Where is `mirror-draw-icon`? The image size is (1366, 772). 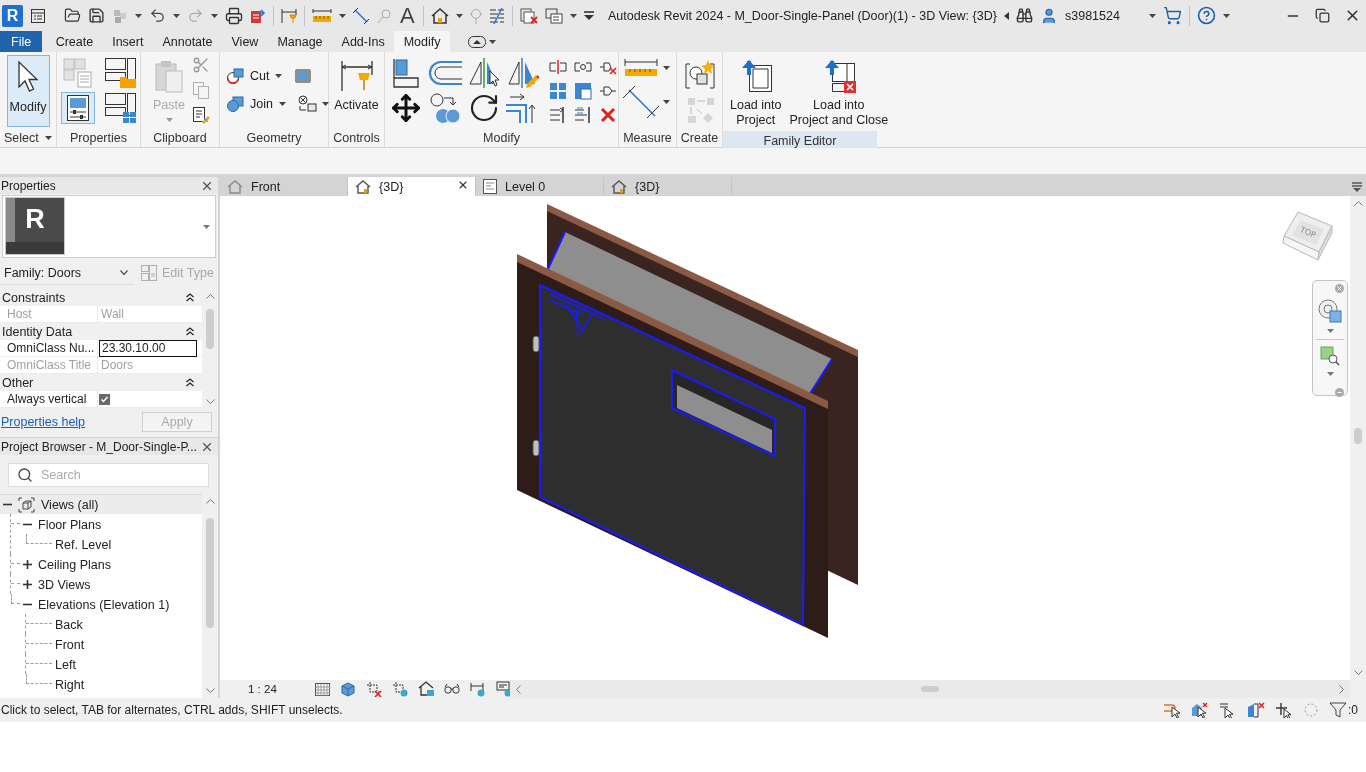
mirror-draw-icon is located at coordinates (523, 73).